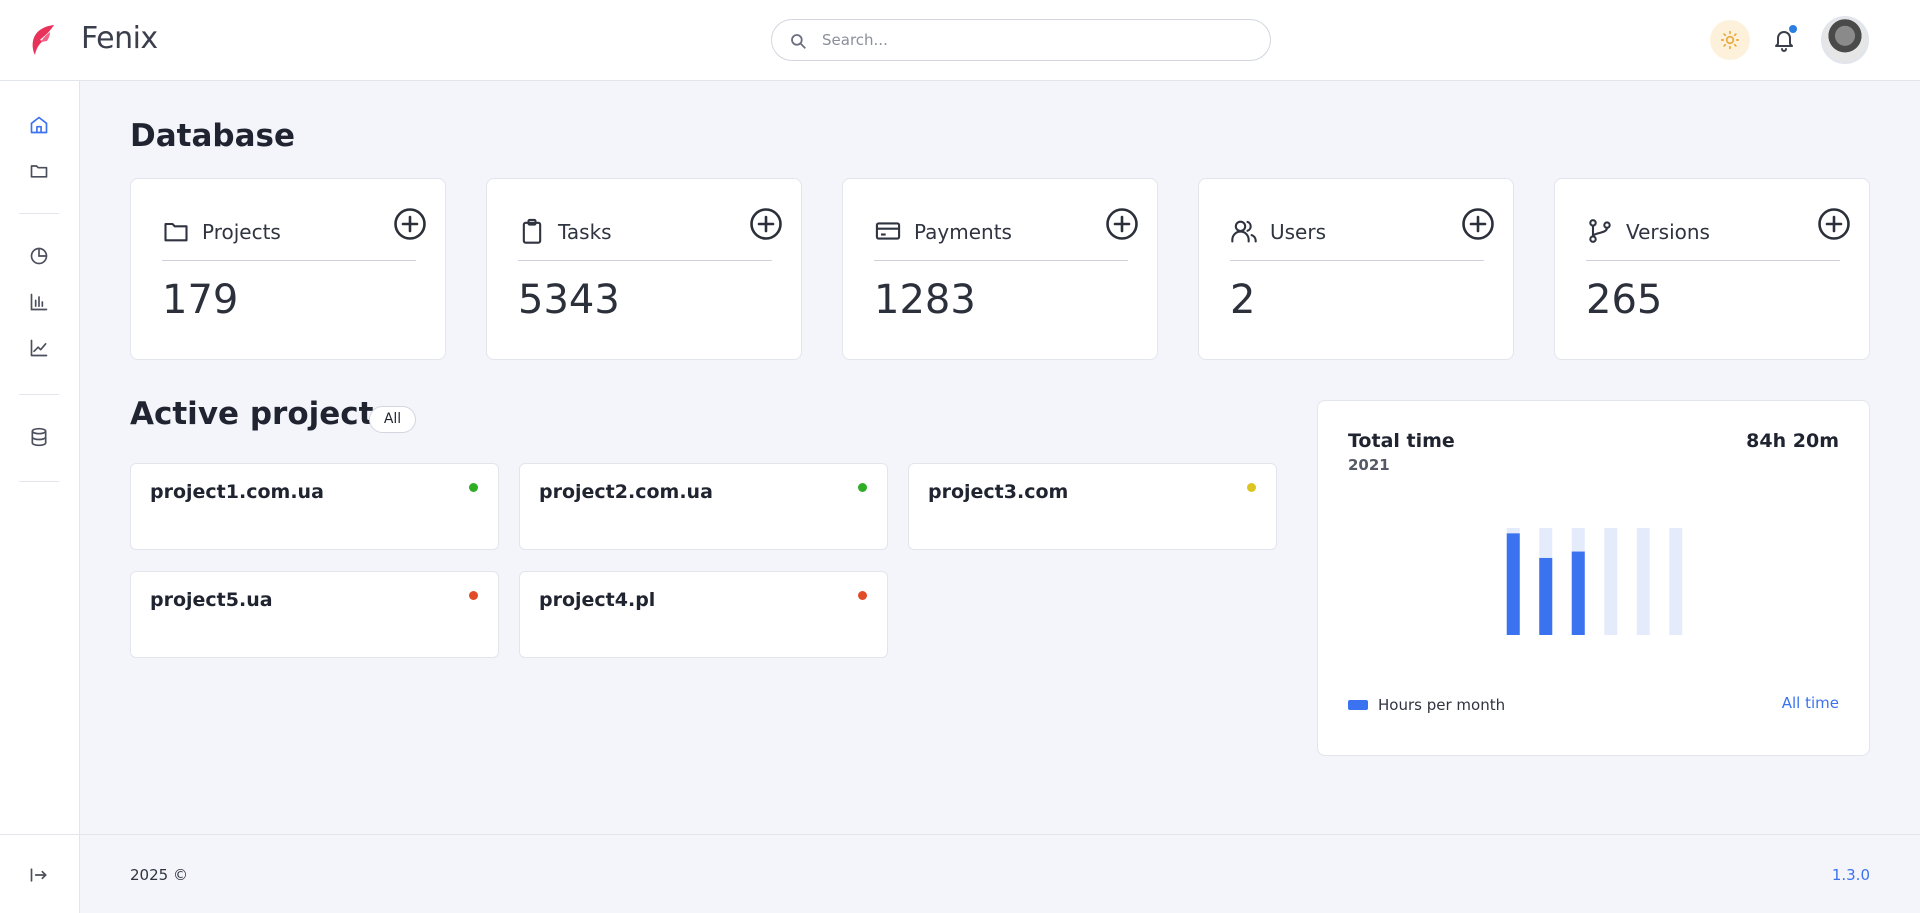  I want to click on sidebar, so click(40, 497).